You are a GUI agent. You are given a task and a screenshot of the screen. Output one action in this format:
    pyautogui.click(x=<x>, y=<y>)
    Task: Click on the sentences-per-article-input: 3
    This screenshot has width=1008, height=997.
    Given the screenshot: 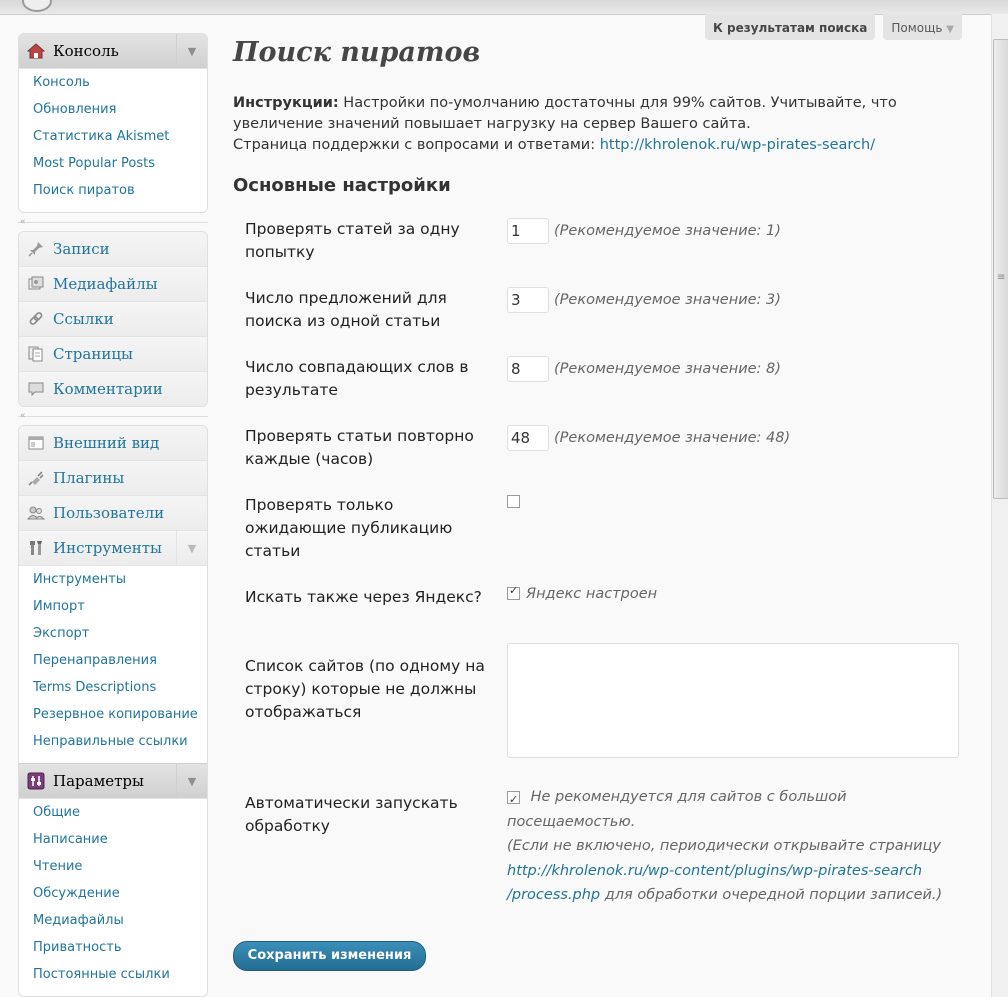 What is the action you would take?
    pyautogui.click(x=528, y=300)
    